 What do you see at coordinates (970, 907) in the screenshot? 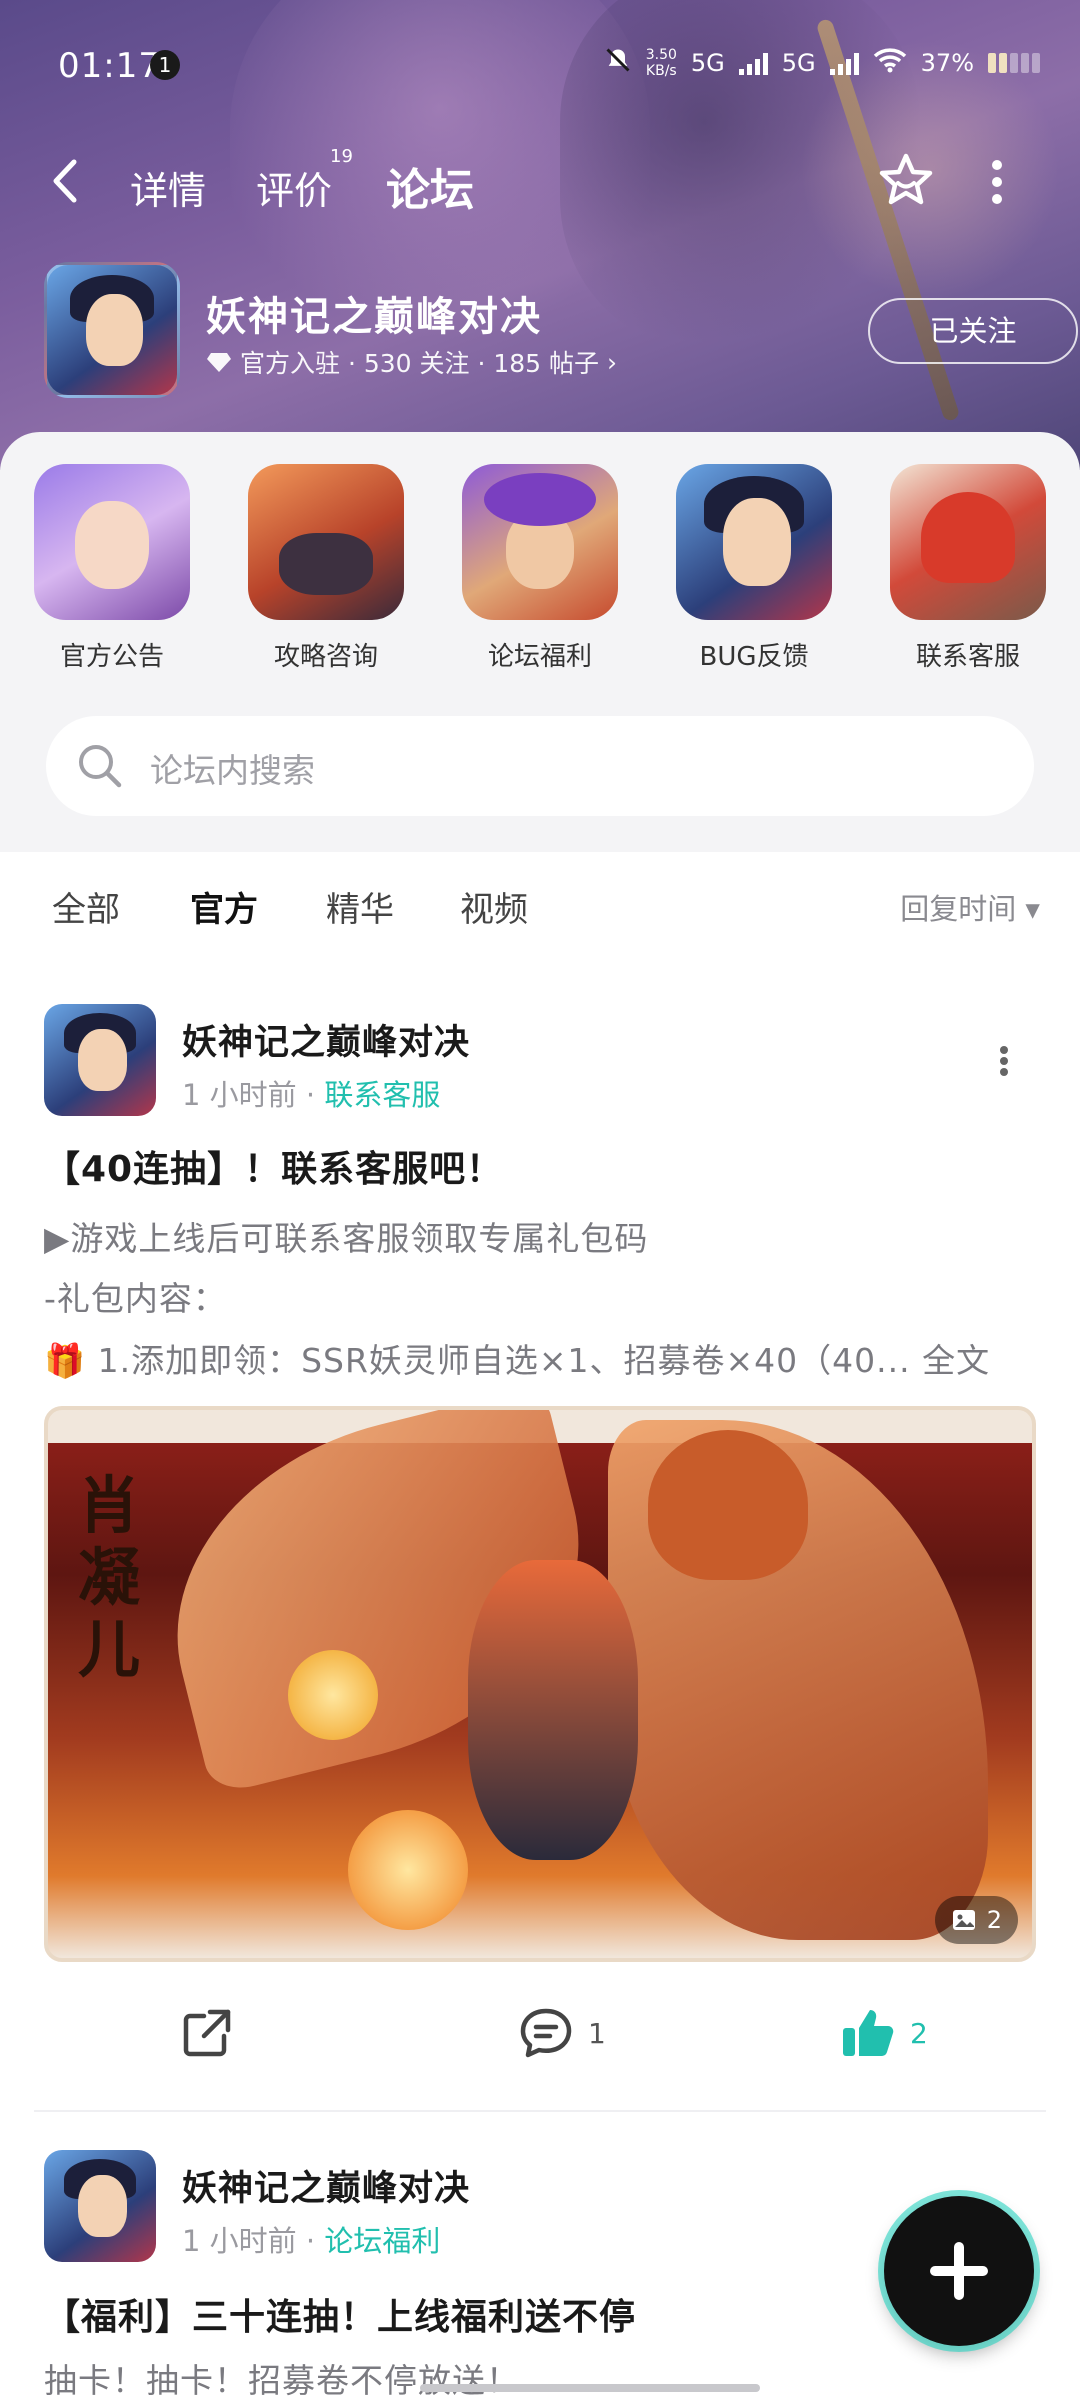
I see `sort-dropdown: 回复时间 ▾` at bounding box center [970, 907].